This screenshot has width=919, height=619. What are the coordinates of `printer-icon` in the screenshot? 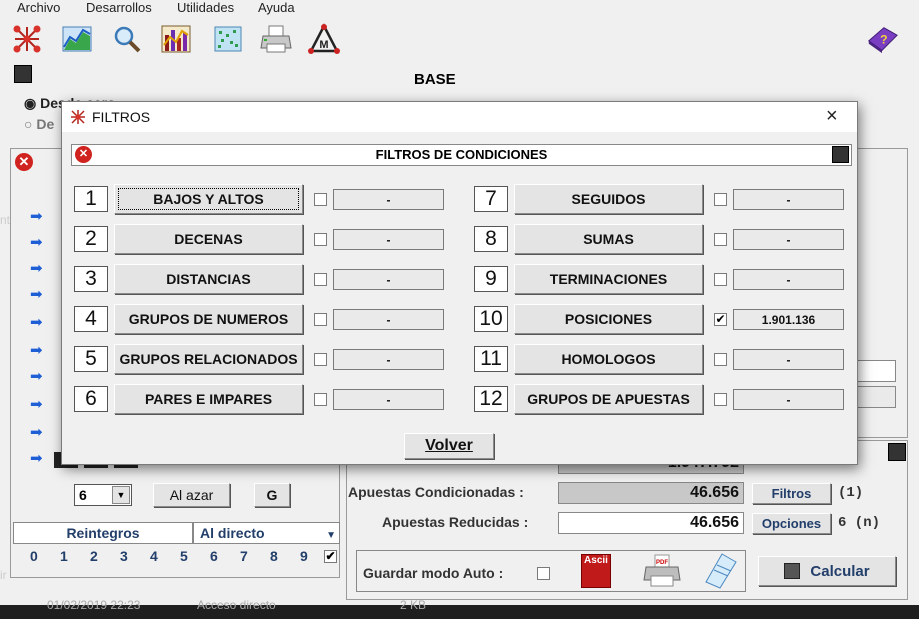 It's located at (276, 39).